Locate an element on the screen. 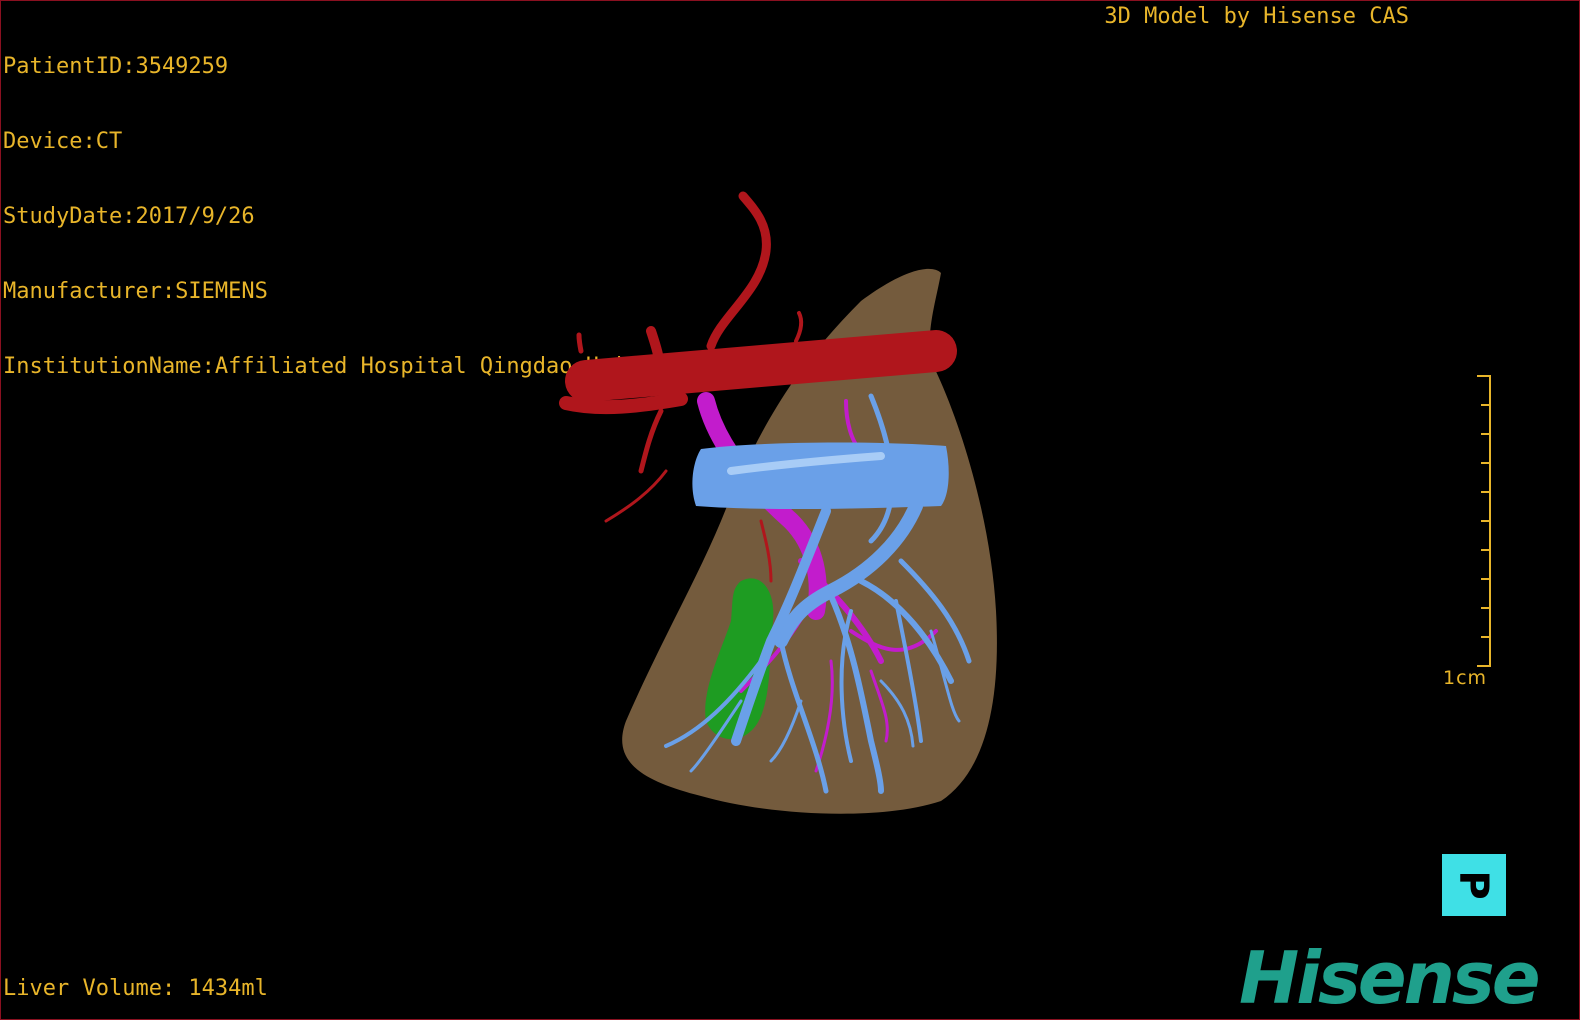  scale-bar-label: 1cm is located at coordinates (1465, 678).